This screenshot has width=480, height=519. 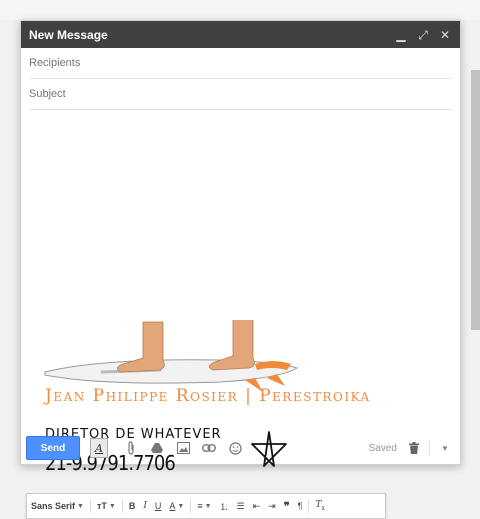 I want to click on more-options-icon: ▼, so click(x=445, y=448).